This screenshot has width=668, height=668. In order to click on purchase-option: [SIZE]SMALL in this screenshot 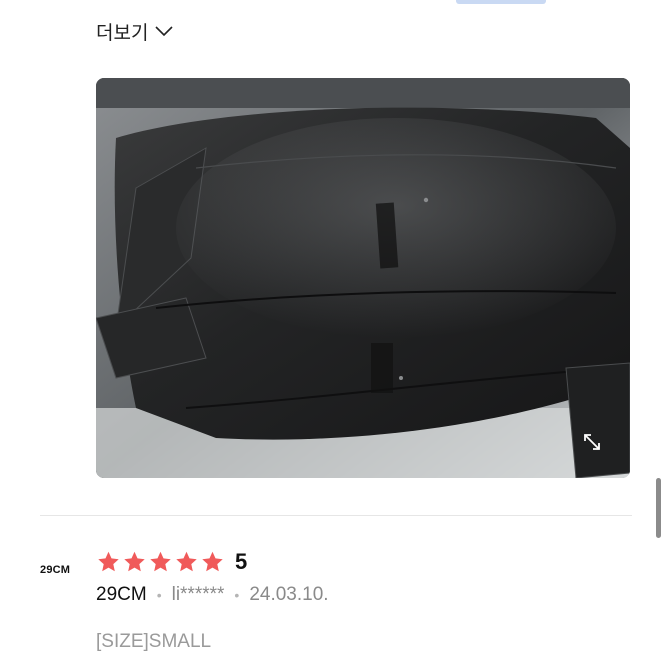, I will do `click(154, 641)`.